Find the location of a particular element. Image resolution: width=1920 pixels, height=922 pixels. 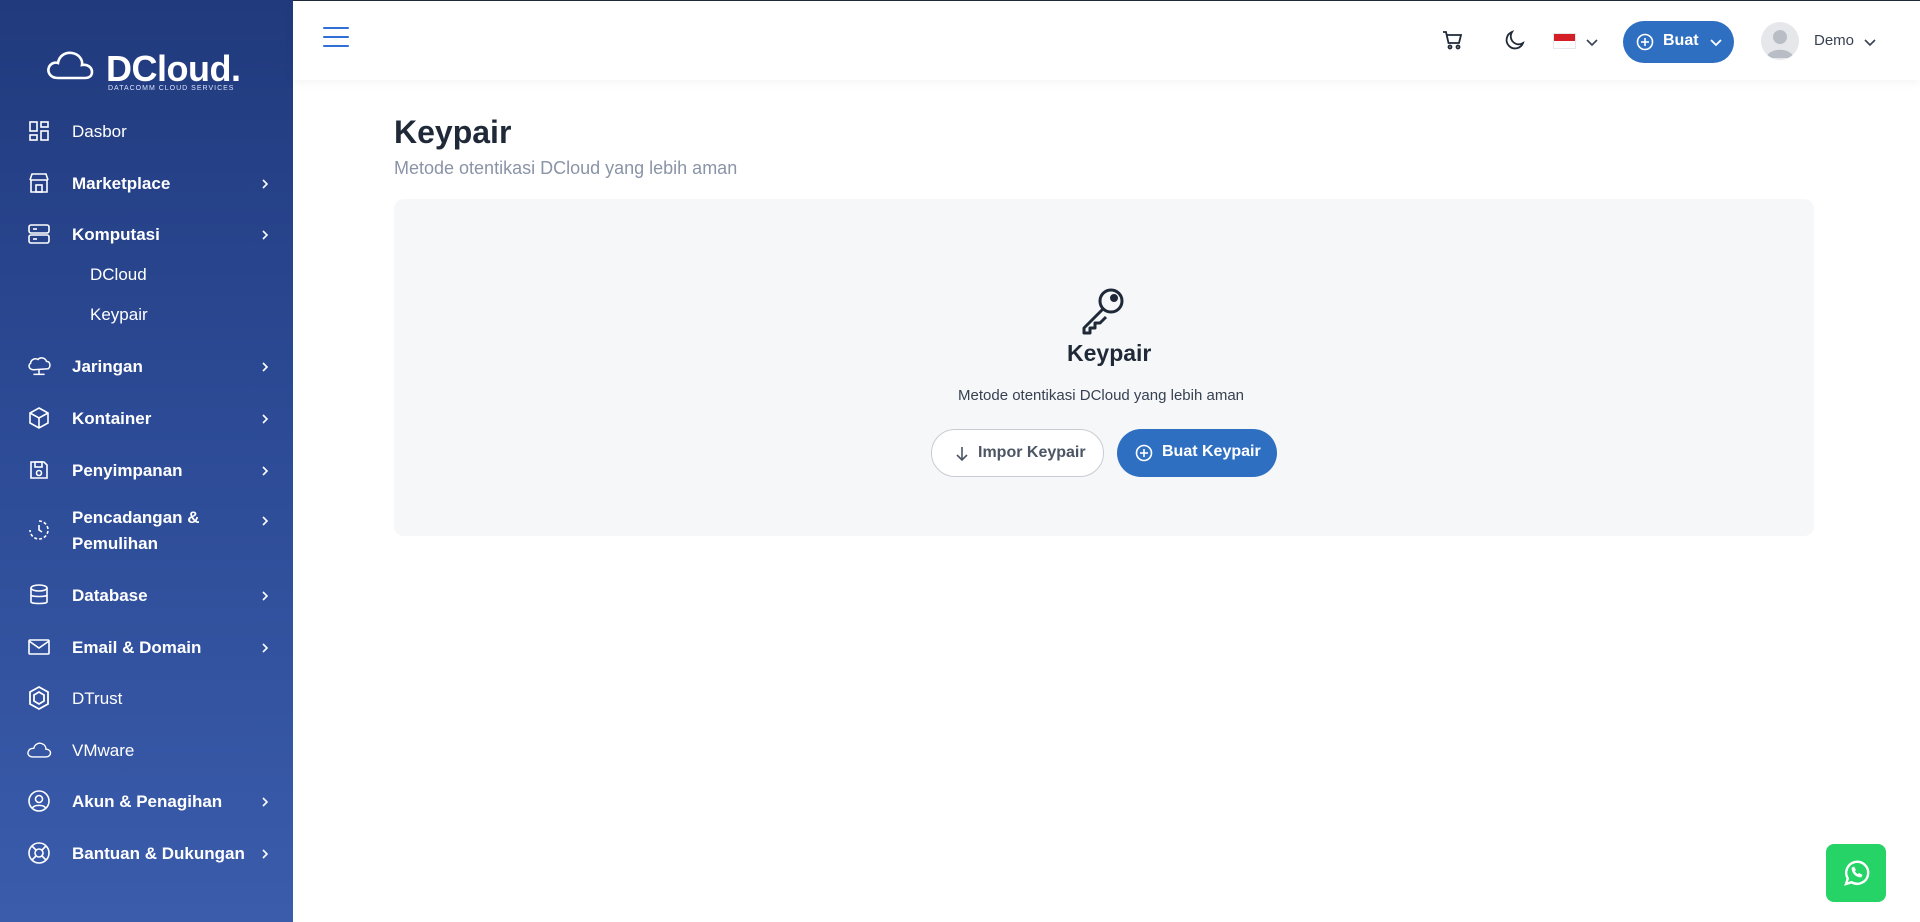

store-icon is located at coordinates (39, 183).